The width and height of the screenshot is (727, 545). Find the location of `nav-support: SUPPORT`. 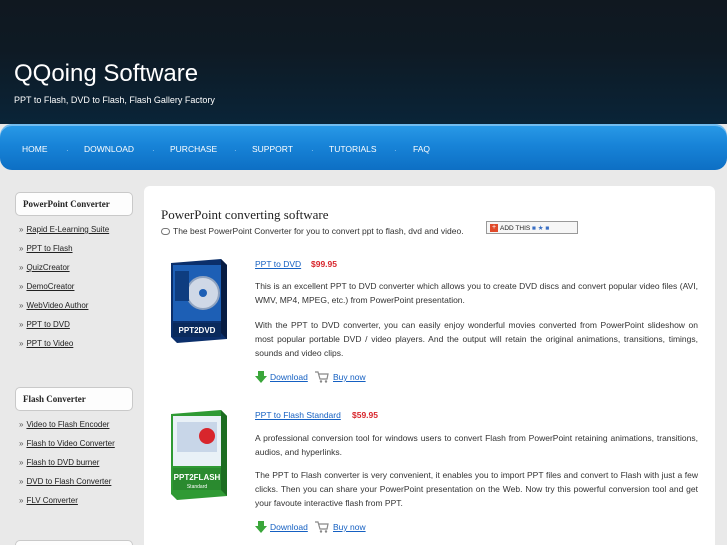

nav-support: SUPPORT is located at coordinates (272, 149).